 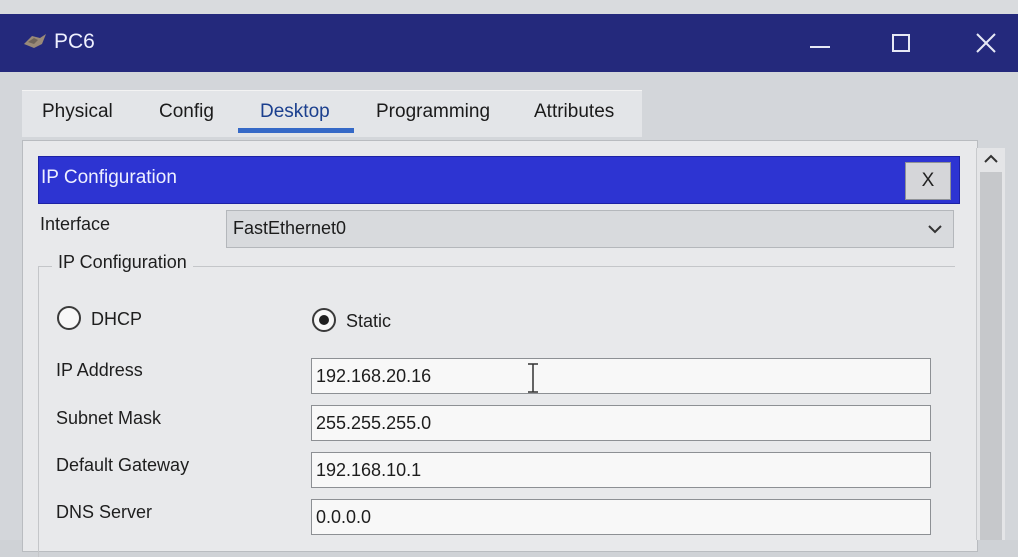 What do you see at coordinates (116, 319) in the screenshot?
I see `dhcp-label: DHCP` at bounding box center [116, 319].